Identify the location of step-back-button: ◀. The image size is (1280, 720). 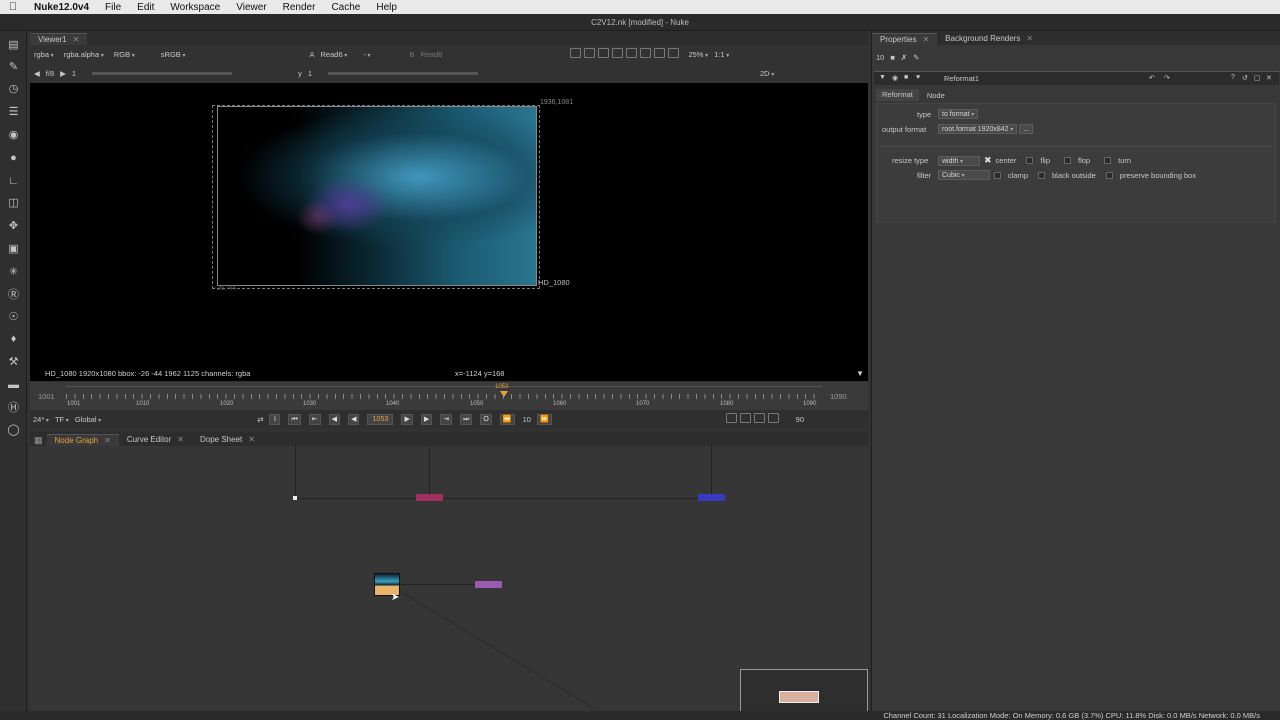
(354, 419).